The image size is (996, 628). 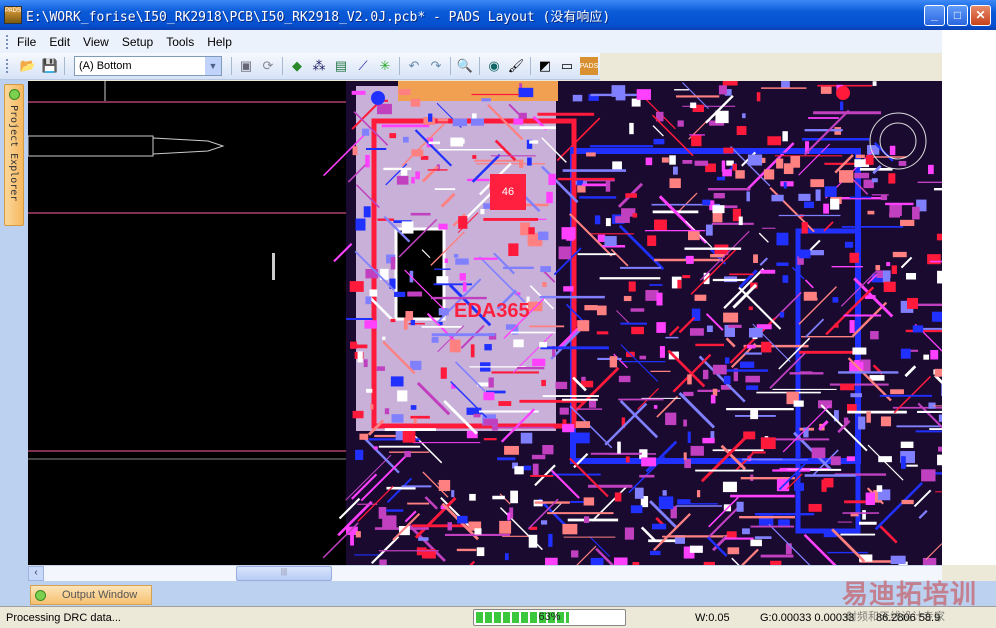 What do you see at coordinates (100, 595) in the screenshot?
I see `output-window-label: Output Window` at bounding box center [100, 595].